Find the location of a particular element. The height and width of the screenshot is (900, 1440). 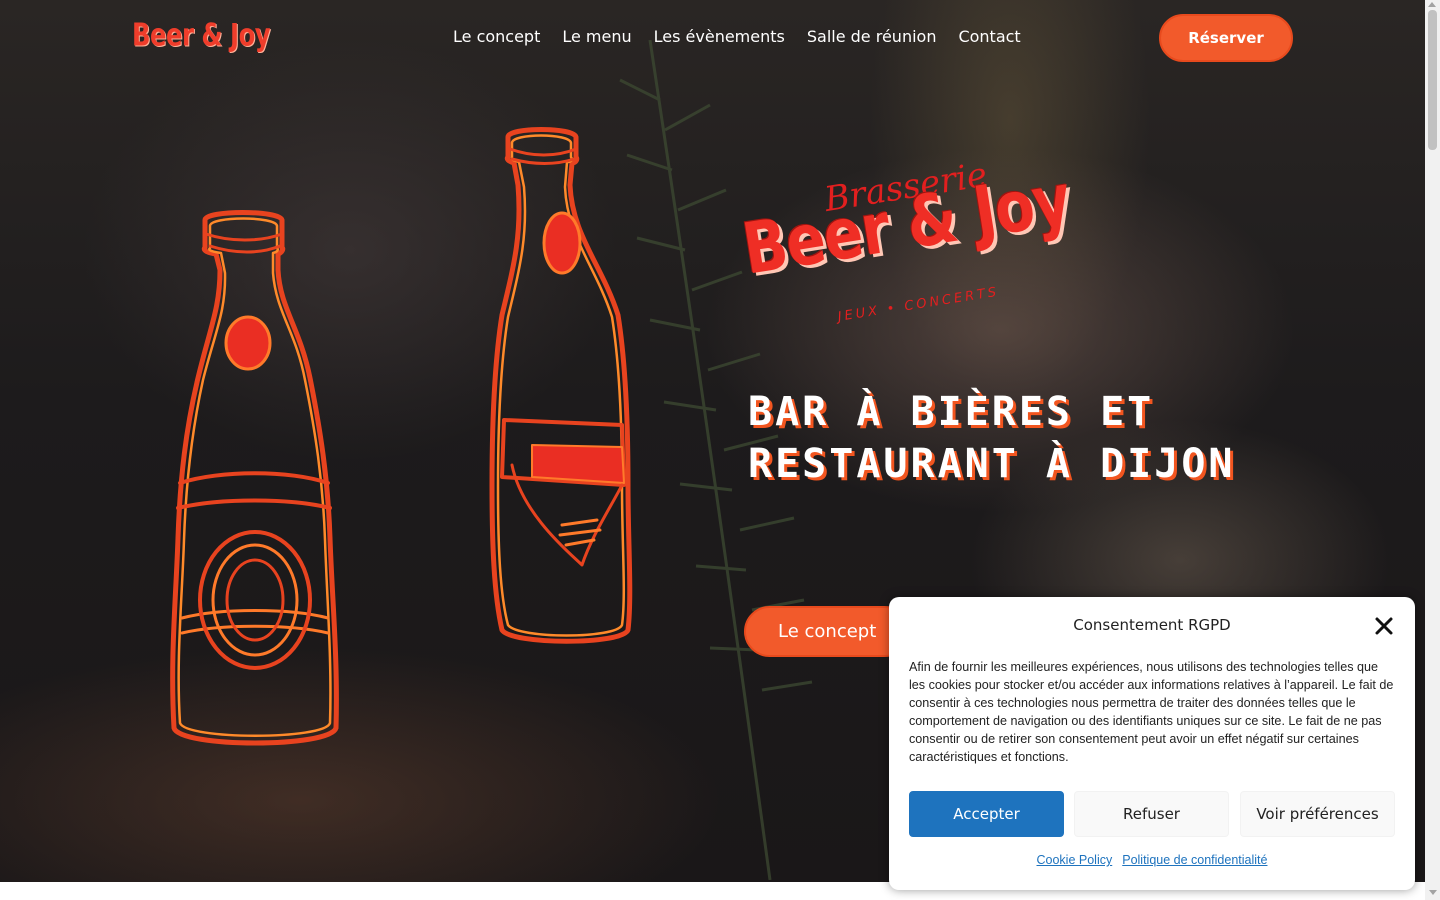

close-icon is located at coordinates (1384, 626).